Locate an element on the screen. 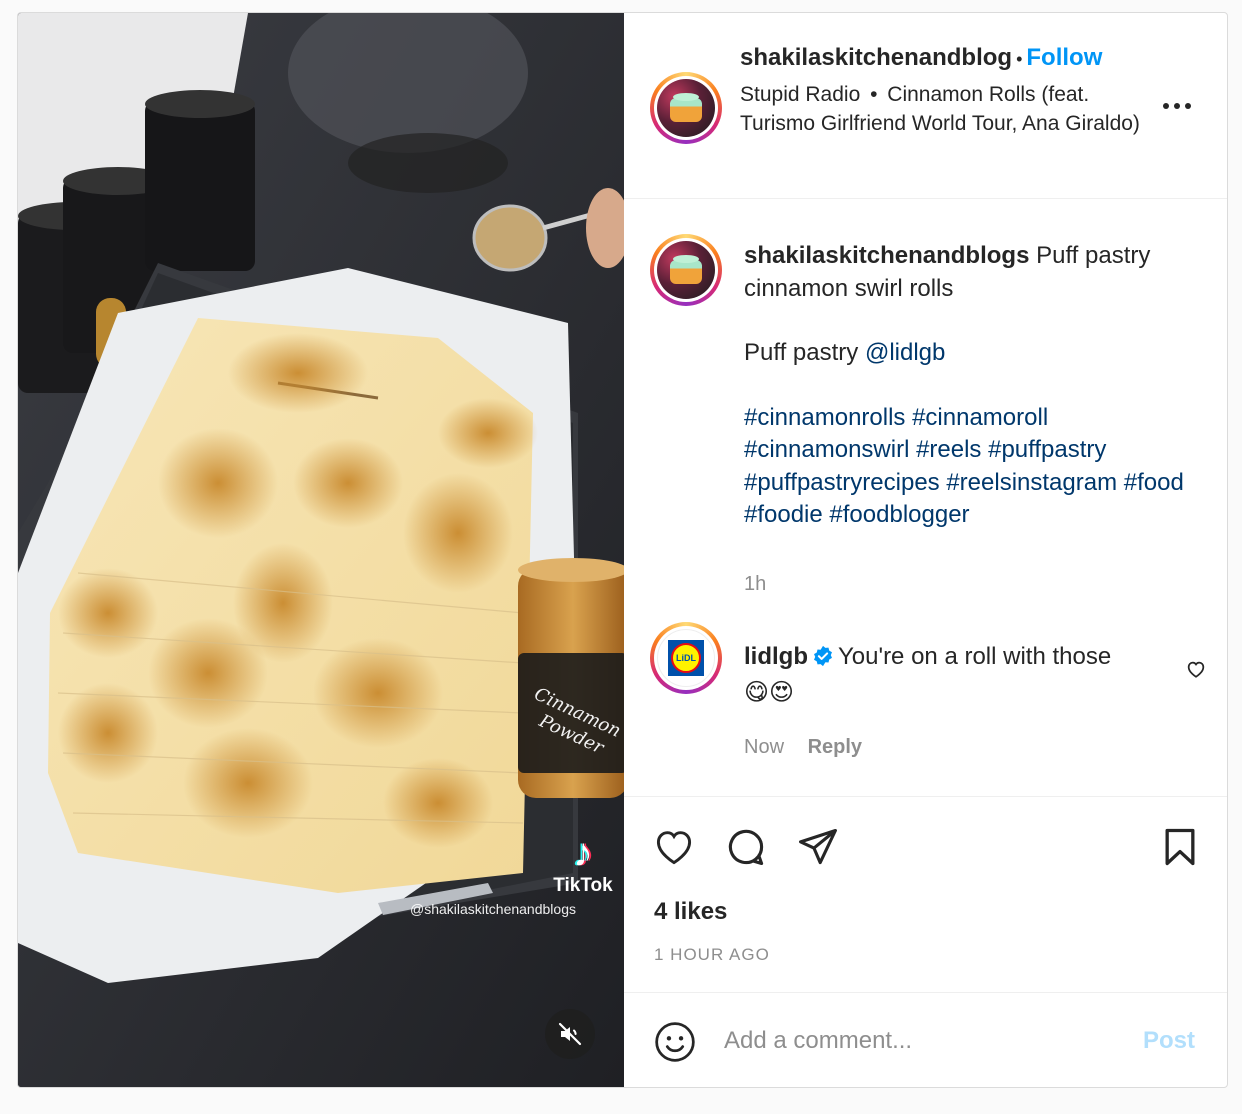 The width and height of the screenshot is (1242, 1114). emoji-picker-button is located at coordinates (675, 1044).